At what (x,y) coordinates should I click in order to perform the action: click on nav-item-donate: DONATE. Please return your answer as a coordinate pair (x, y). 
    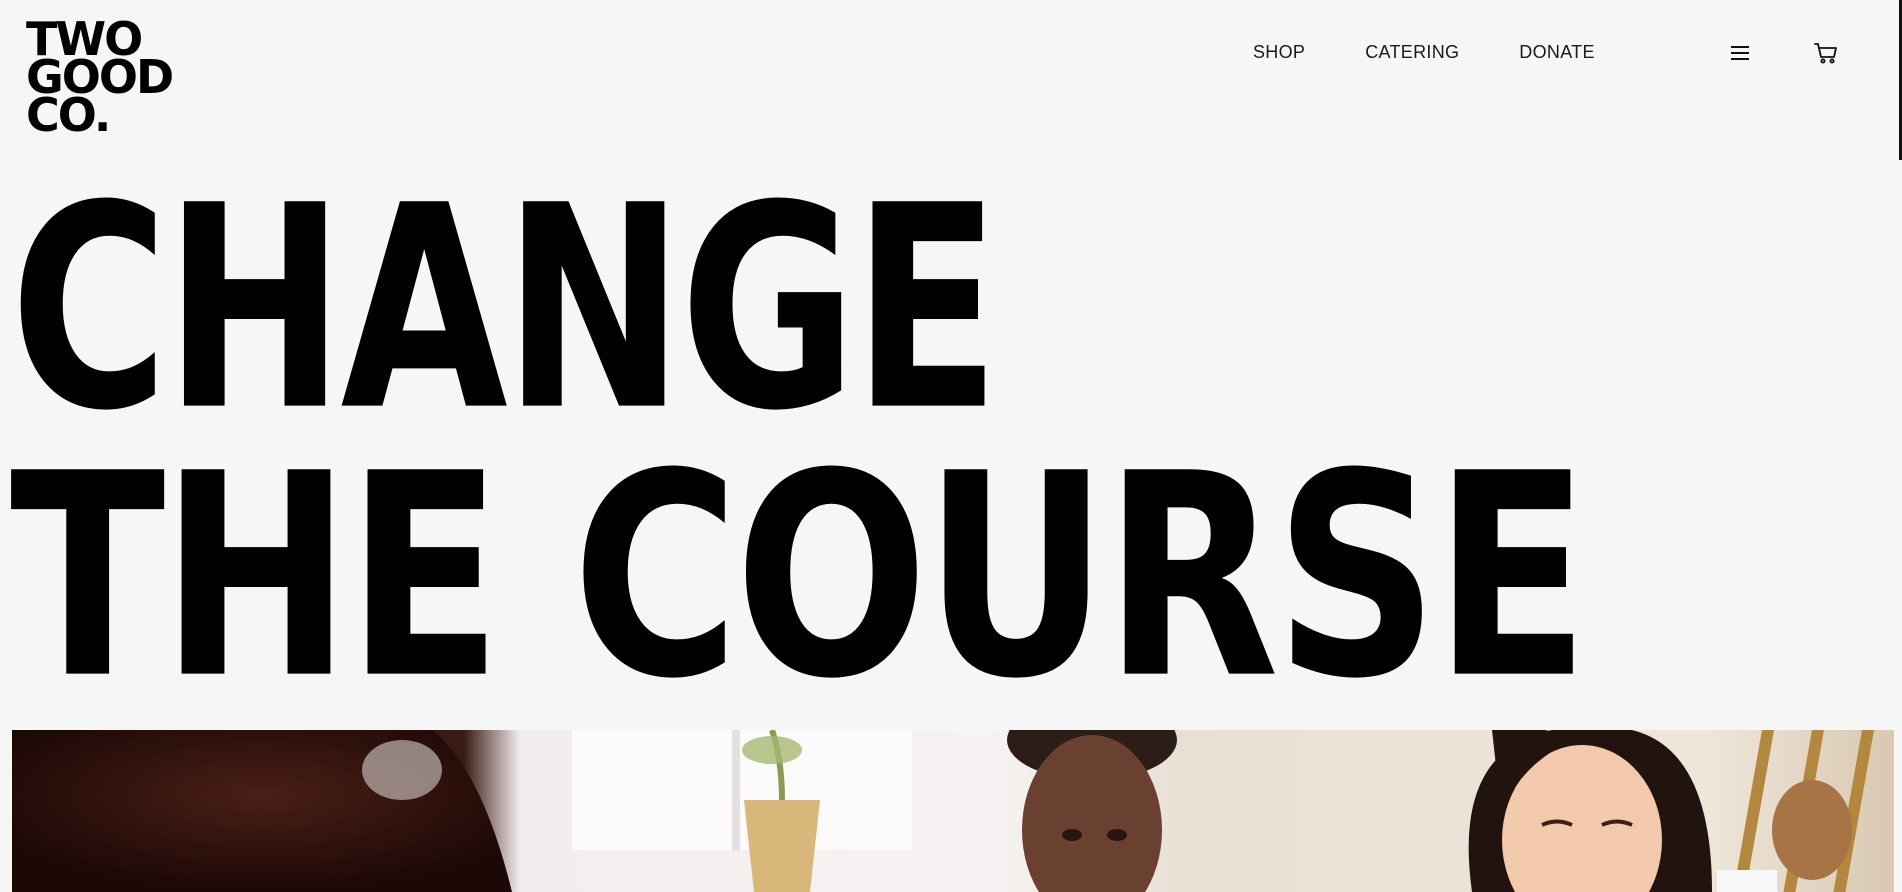
    Looking at the image, I should click on (1556, 52).